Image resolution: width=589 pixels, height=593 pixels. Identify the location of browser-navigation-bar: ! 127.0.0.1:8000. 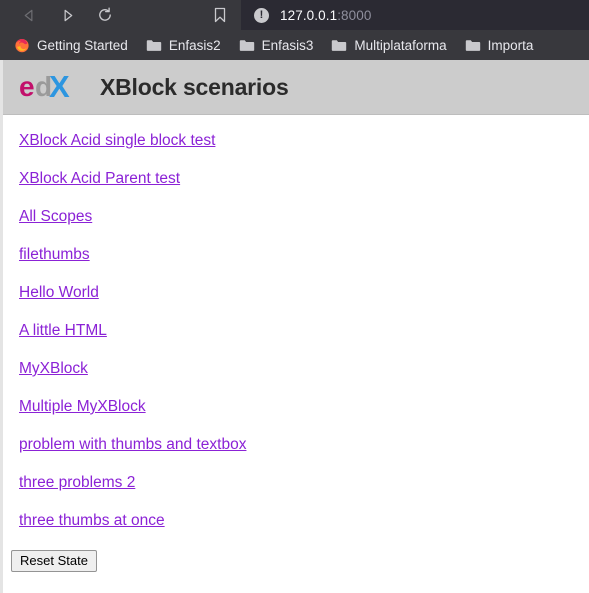
(294, 15).